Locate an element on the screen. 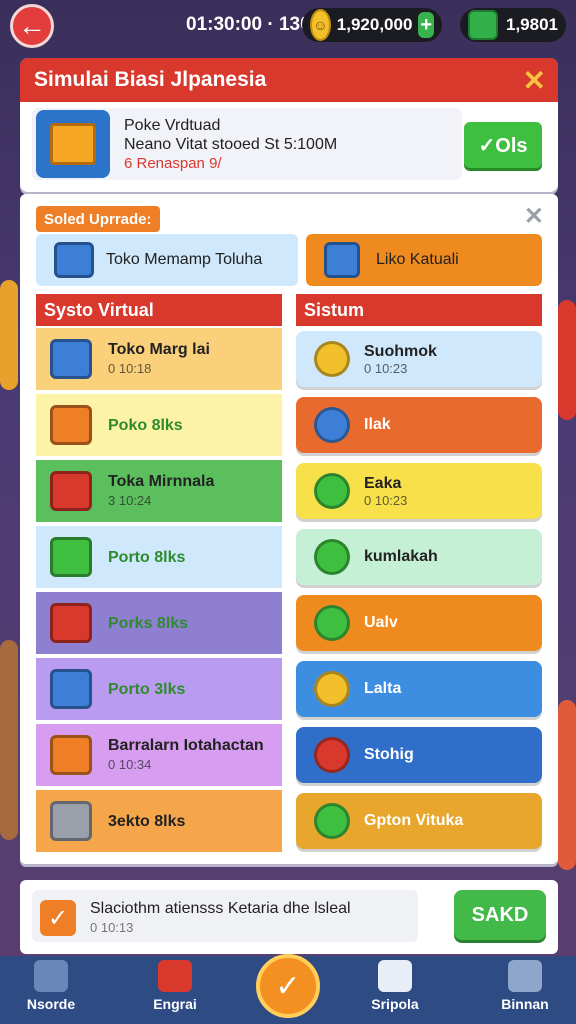 This screenshot has width=576, height=1024. wide-option-left-label: Toko Memamp Toluha is located at coordinates (184, 259).